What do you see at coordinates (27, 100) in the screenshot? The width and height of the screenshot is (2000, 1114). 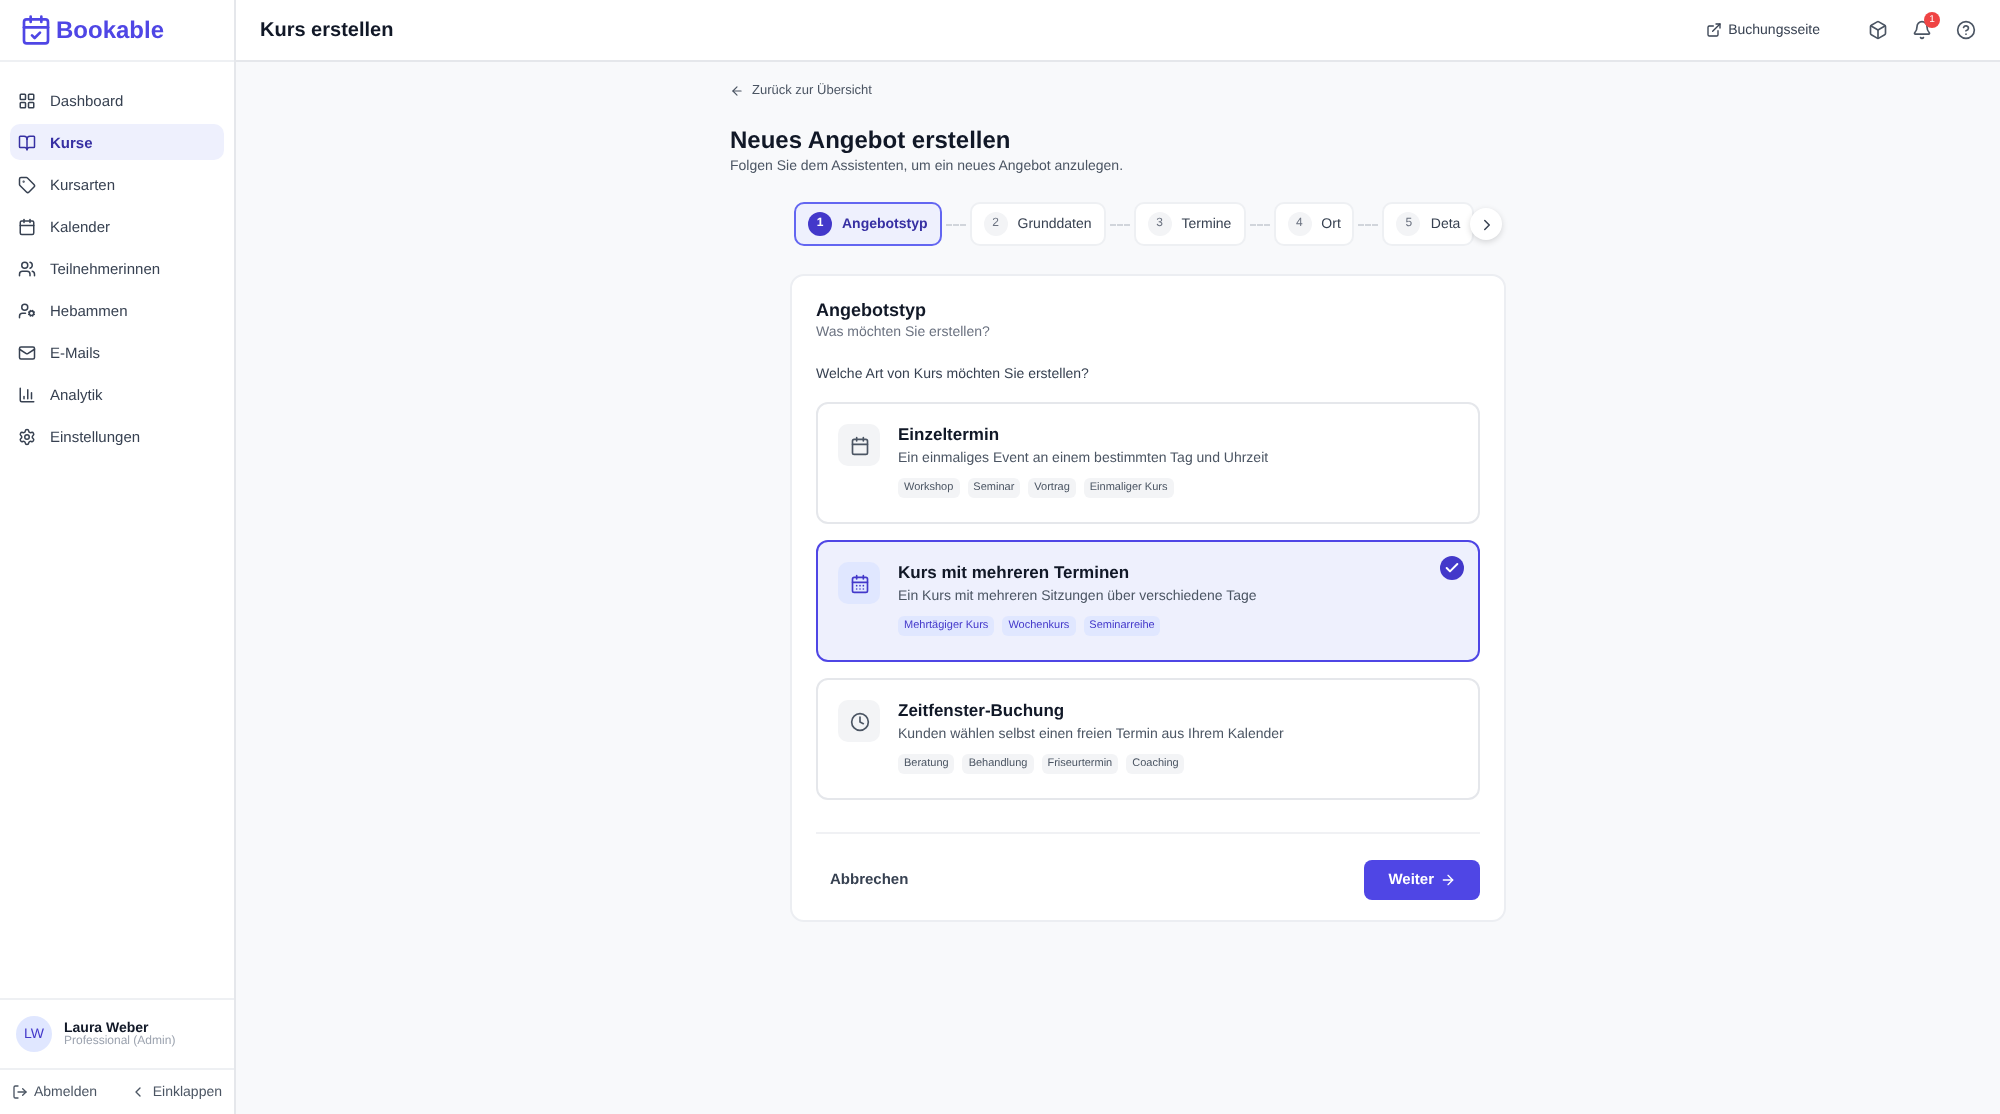 I see `grid-icon` at bounding box center [27, 100].